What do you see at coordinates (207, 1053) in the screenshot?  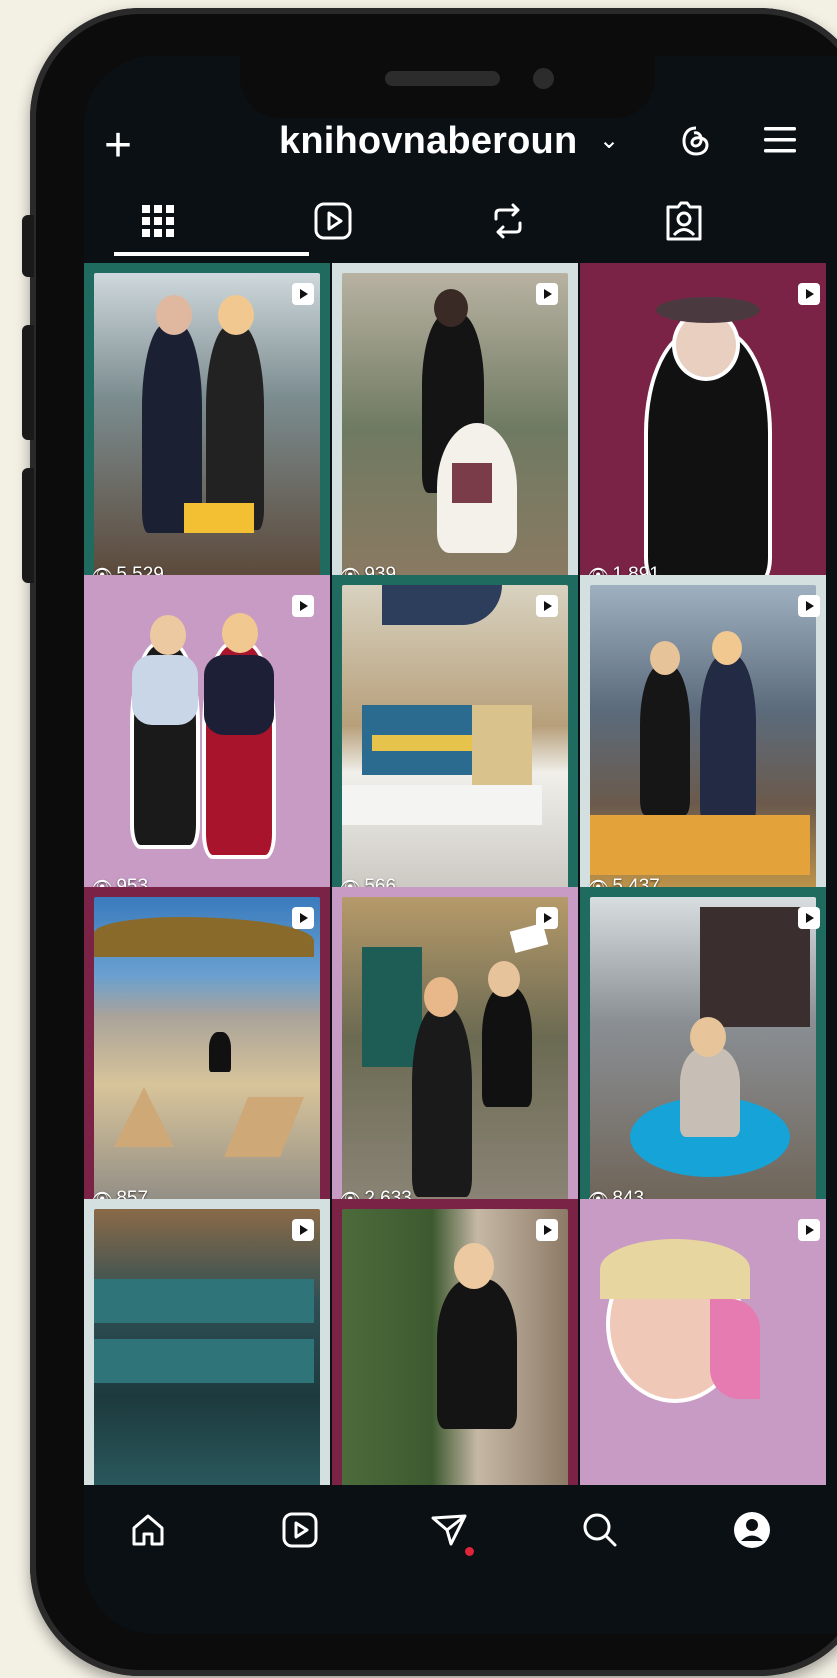 I see `post-tile: 👁857` at bounding box center [207, 1053].